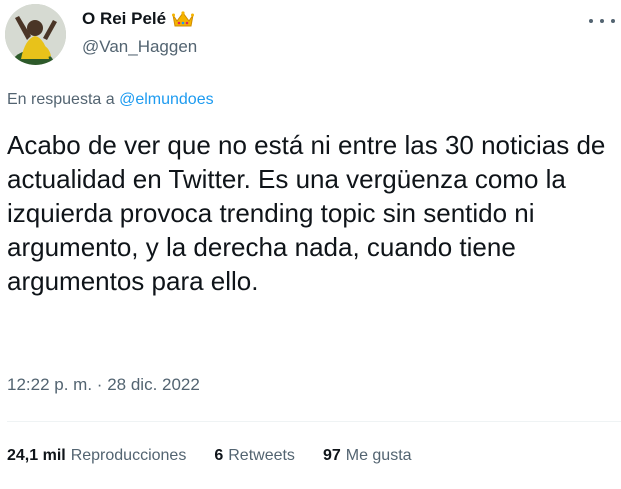 Image resolution: width=621 pixels, height=489 pixels. Describe the element at coordinates (314, 421) in the screenshot. I see `divider` at that location.